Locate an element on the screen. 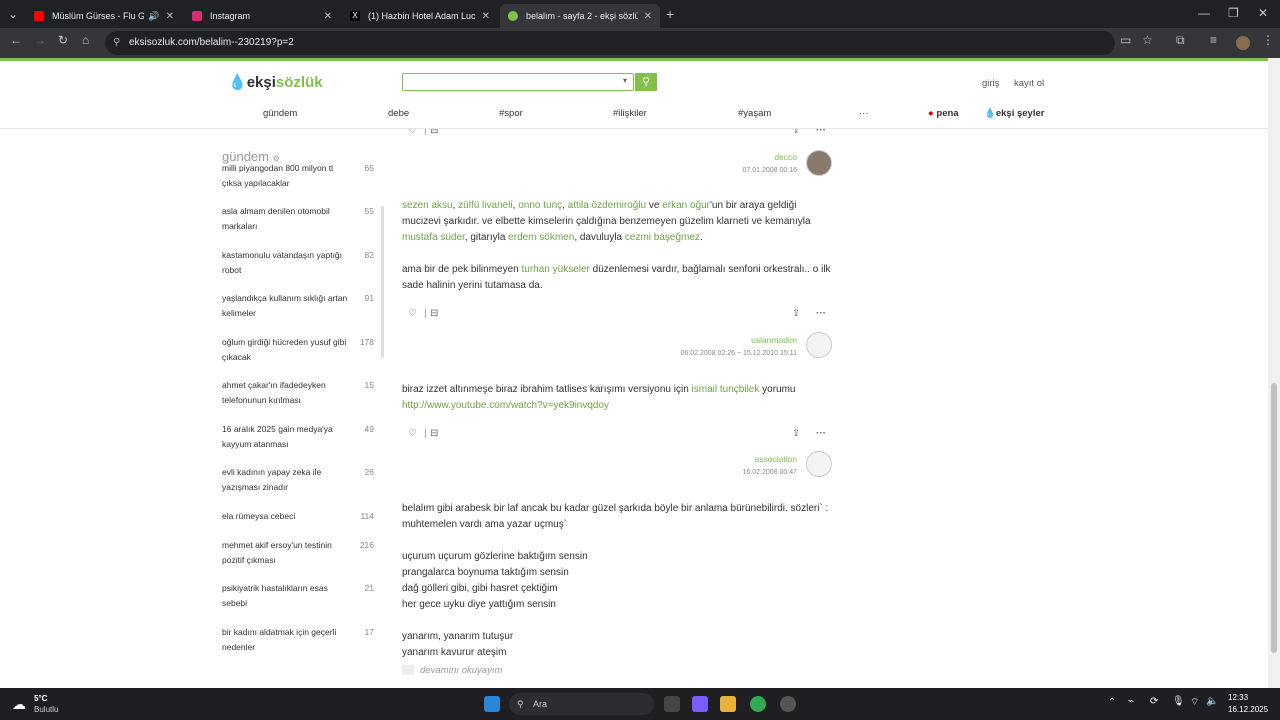 Image resolution: width=1280 pixels, height=720 pixels. chrome-icon is located at coordinates (758, 704).